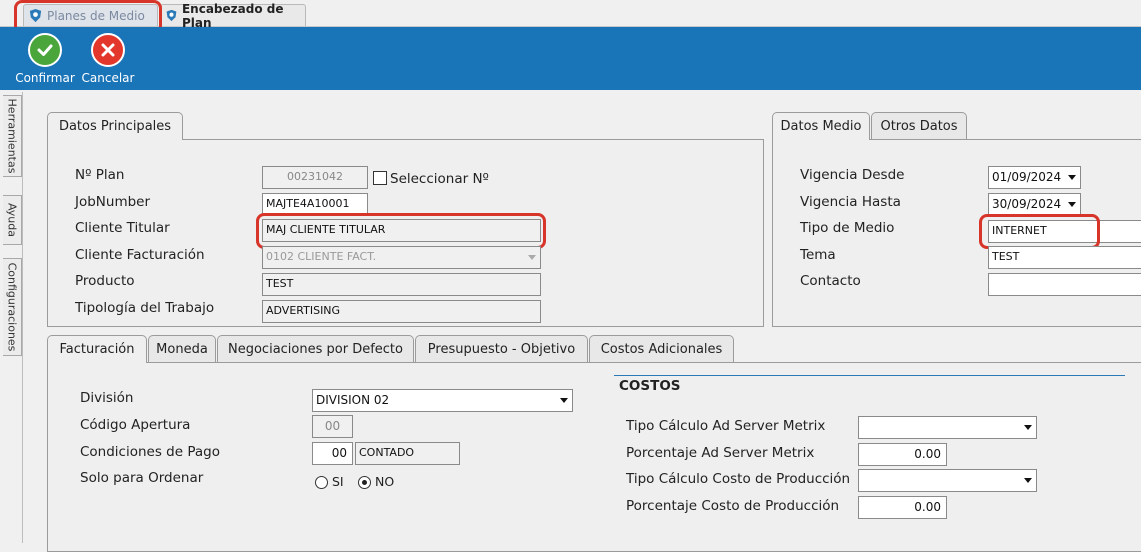 The height and width of the screenshot is (552, 1141). I want to click on plan-number-label: Nº Plan, so click(100, 175).